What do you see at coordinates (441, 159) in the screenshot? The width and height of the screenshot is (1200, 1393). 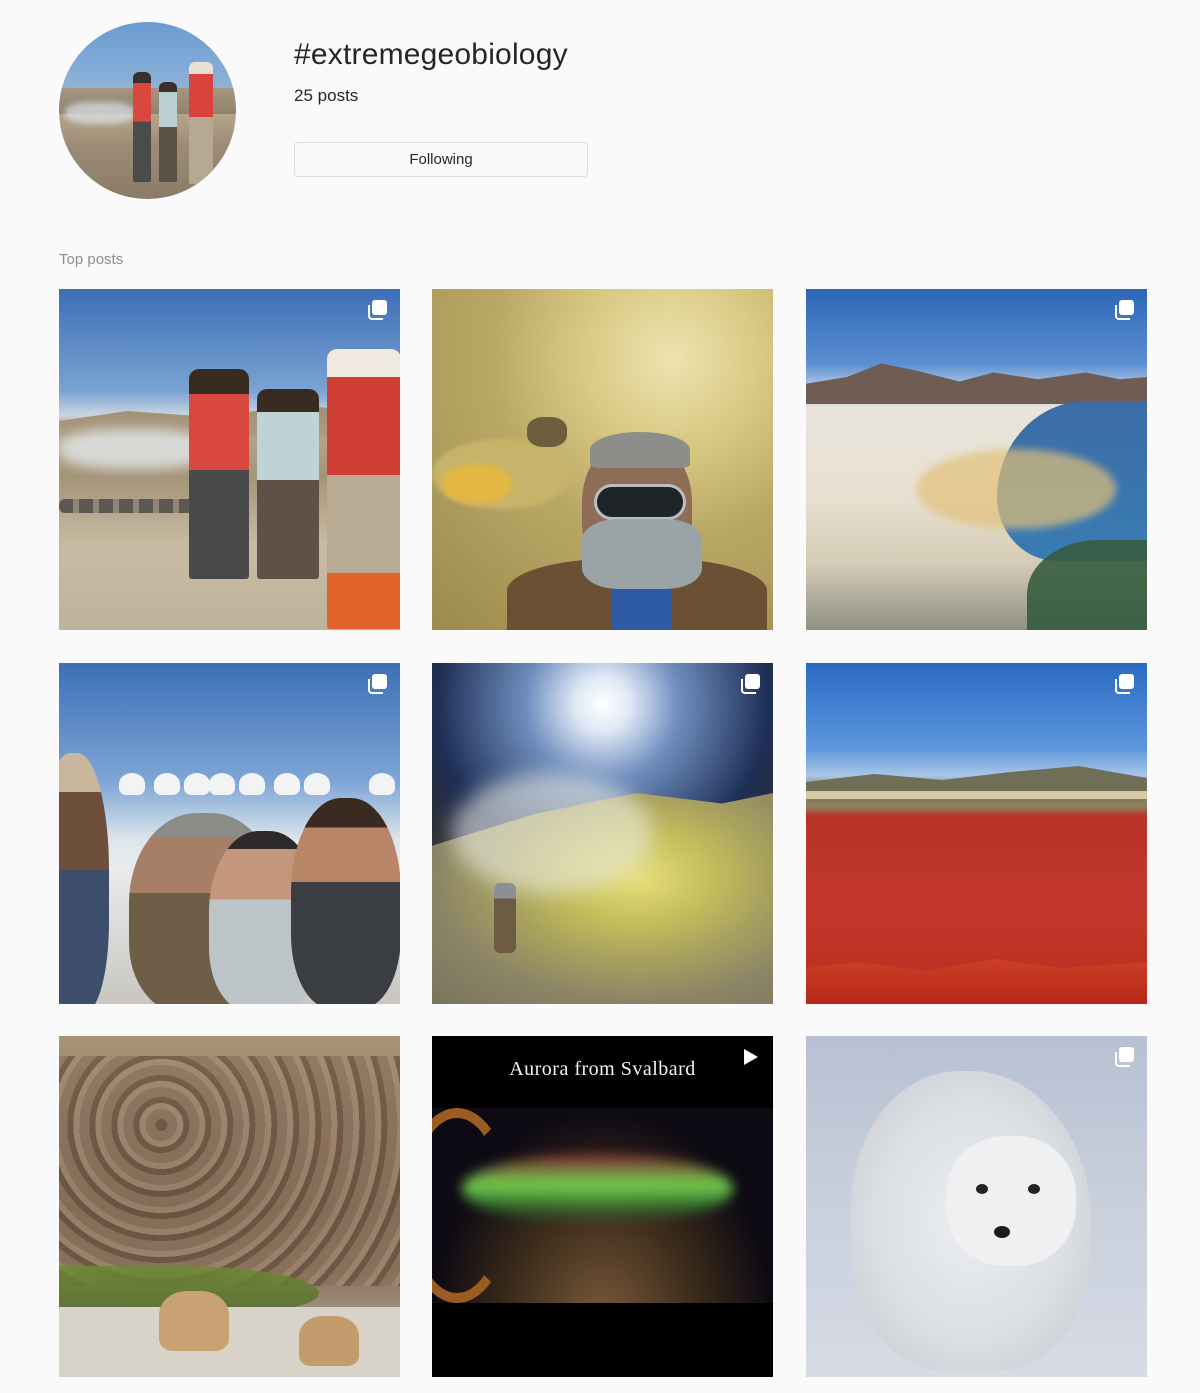 I see `following-button: Following` at bounding box center [441, 159].